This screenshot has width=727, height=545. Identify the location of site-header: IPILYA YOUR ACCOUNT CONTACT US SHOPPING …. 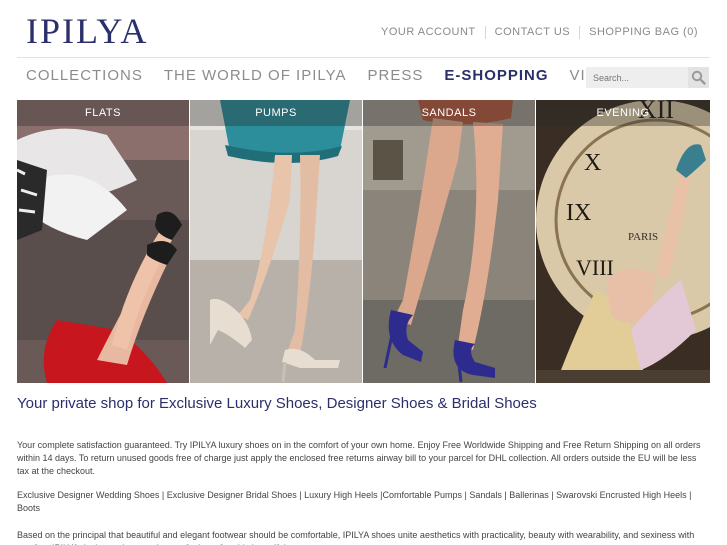
(363, 30).